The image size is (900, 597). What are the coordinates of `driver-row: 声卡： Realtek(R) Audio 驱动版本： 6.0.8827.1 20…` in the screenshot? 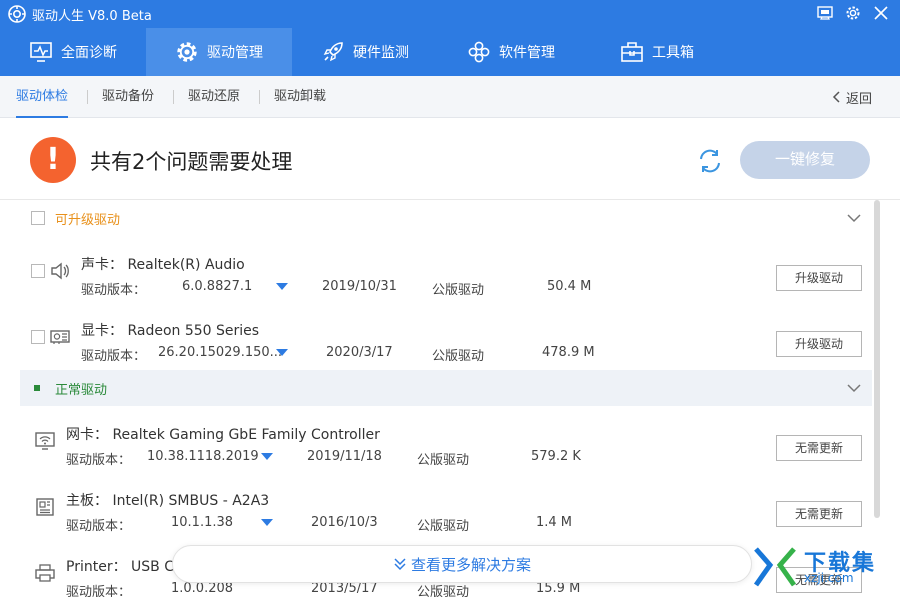 It's located at (446, 281).